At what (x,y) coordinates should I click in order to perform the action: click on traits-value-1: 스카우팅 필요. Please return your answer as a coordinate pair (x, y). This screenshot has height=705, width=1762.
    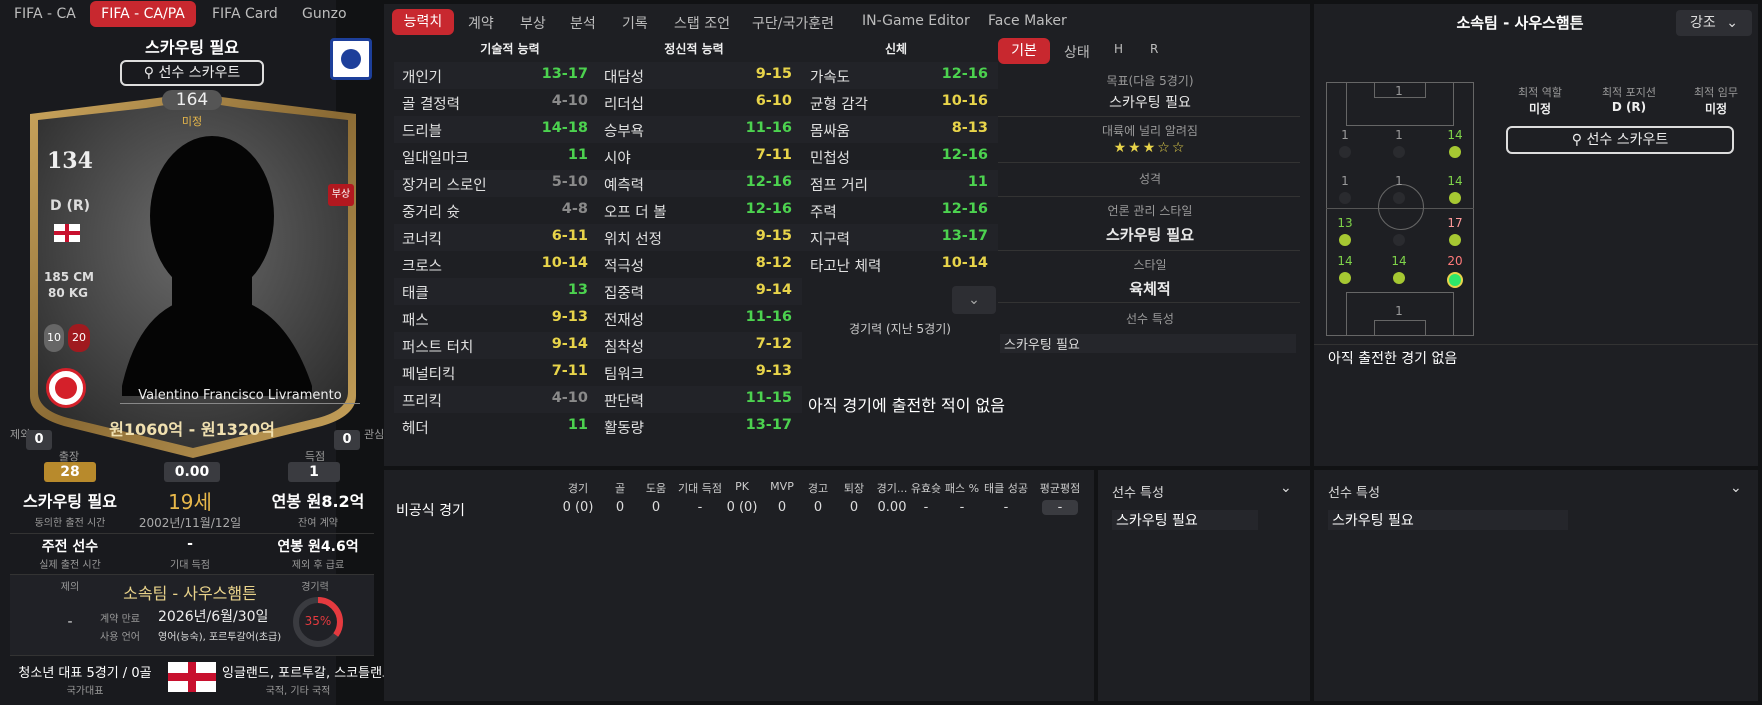
    Looking at the image, I should click on (1185, 520).